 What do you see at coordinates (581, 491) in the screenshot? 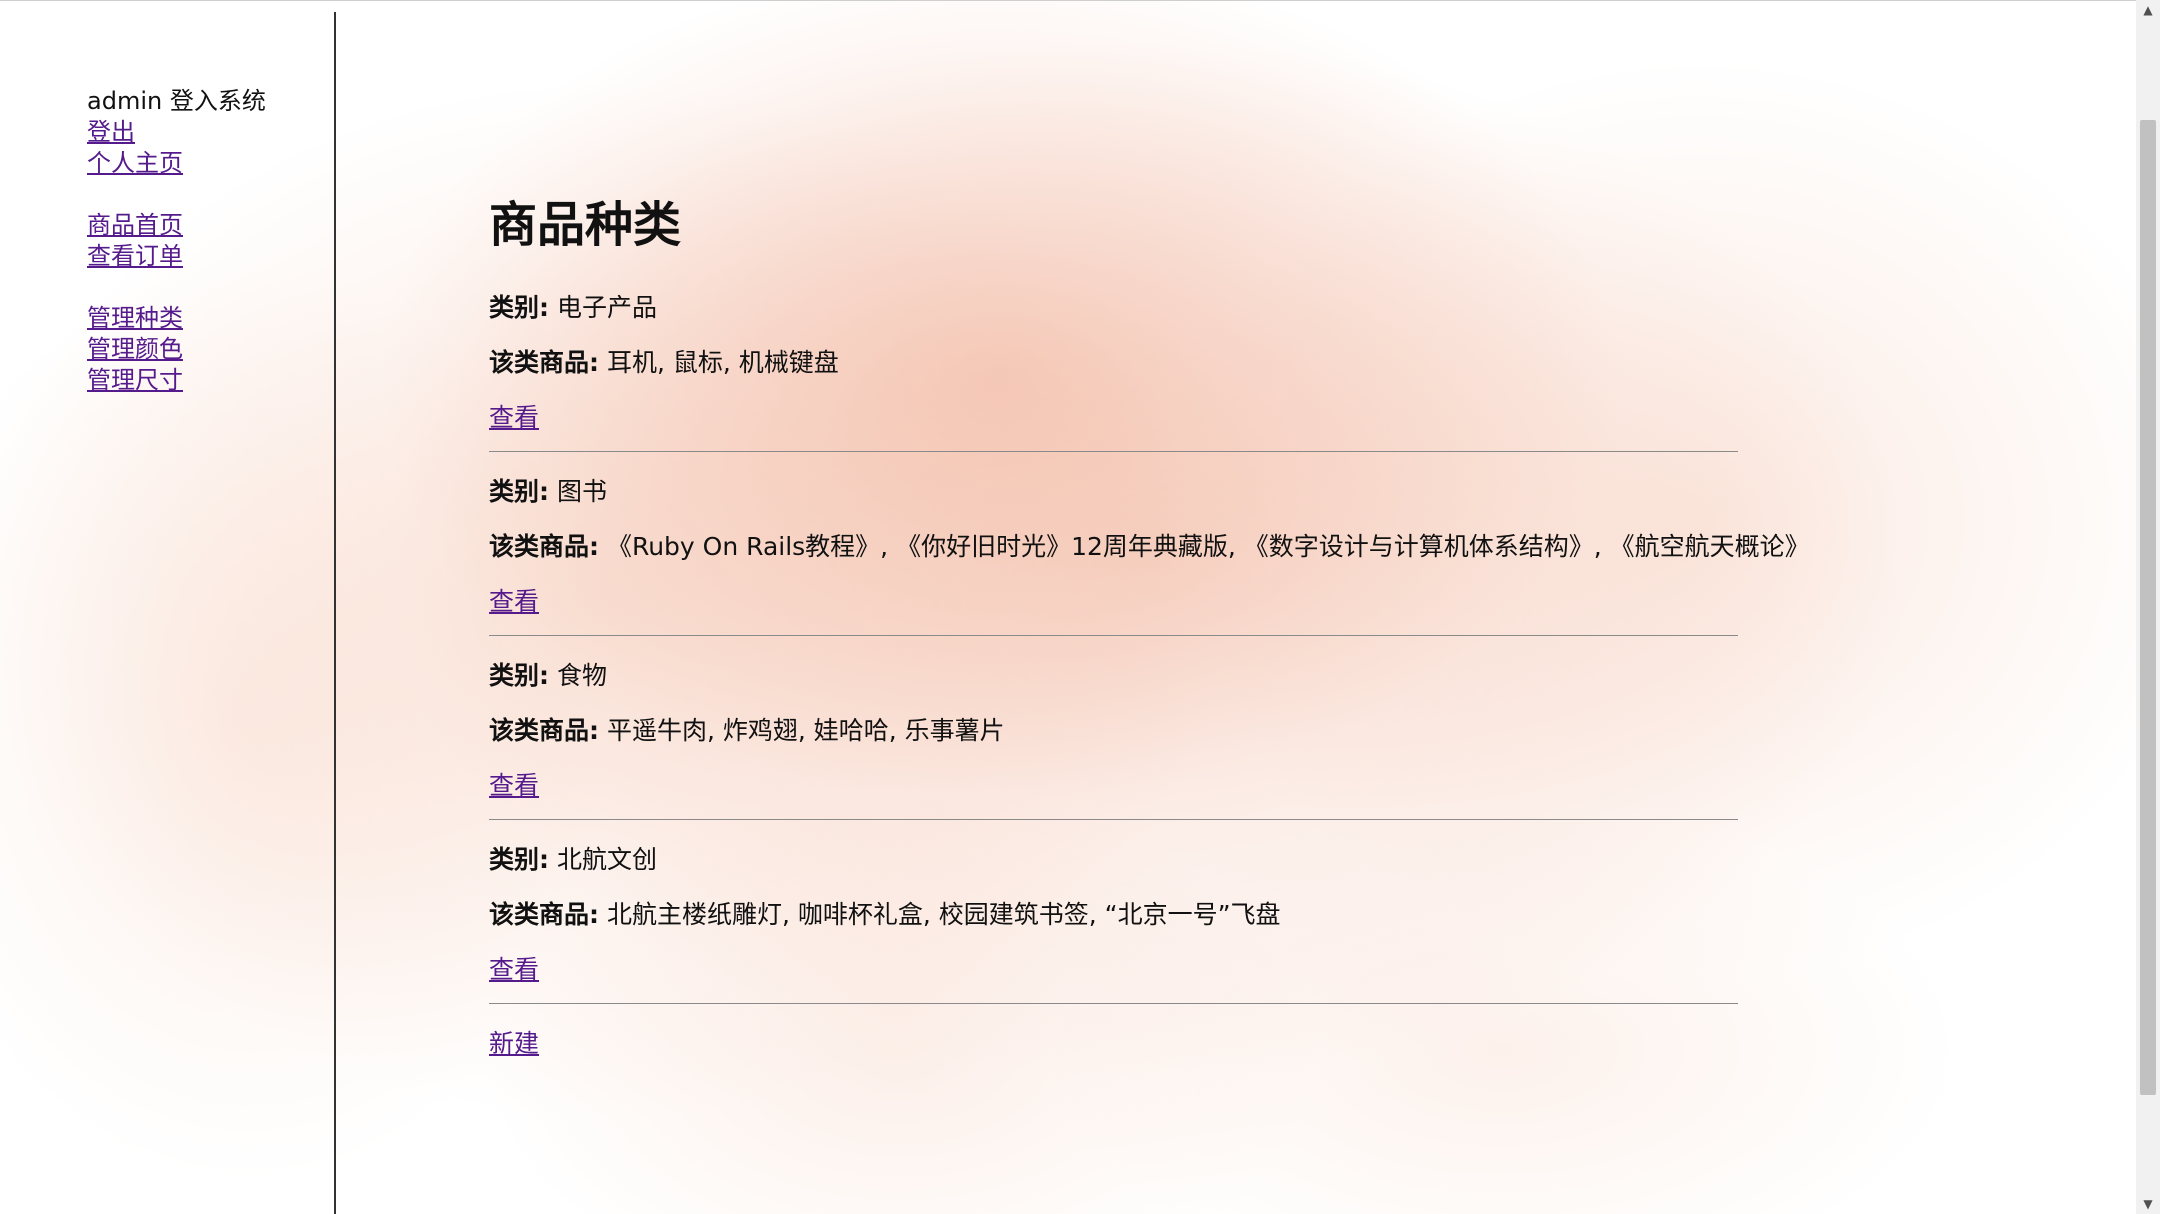
I see `category-name: 图书` at bounding box center [581, 491].